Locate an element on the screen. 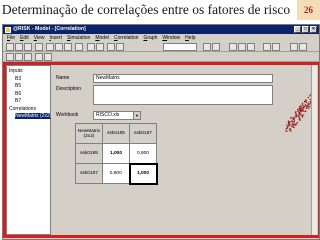 The height and width of the screenshot is (240, 320). menu-help: Help is located at coordinates (190, 38).